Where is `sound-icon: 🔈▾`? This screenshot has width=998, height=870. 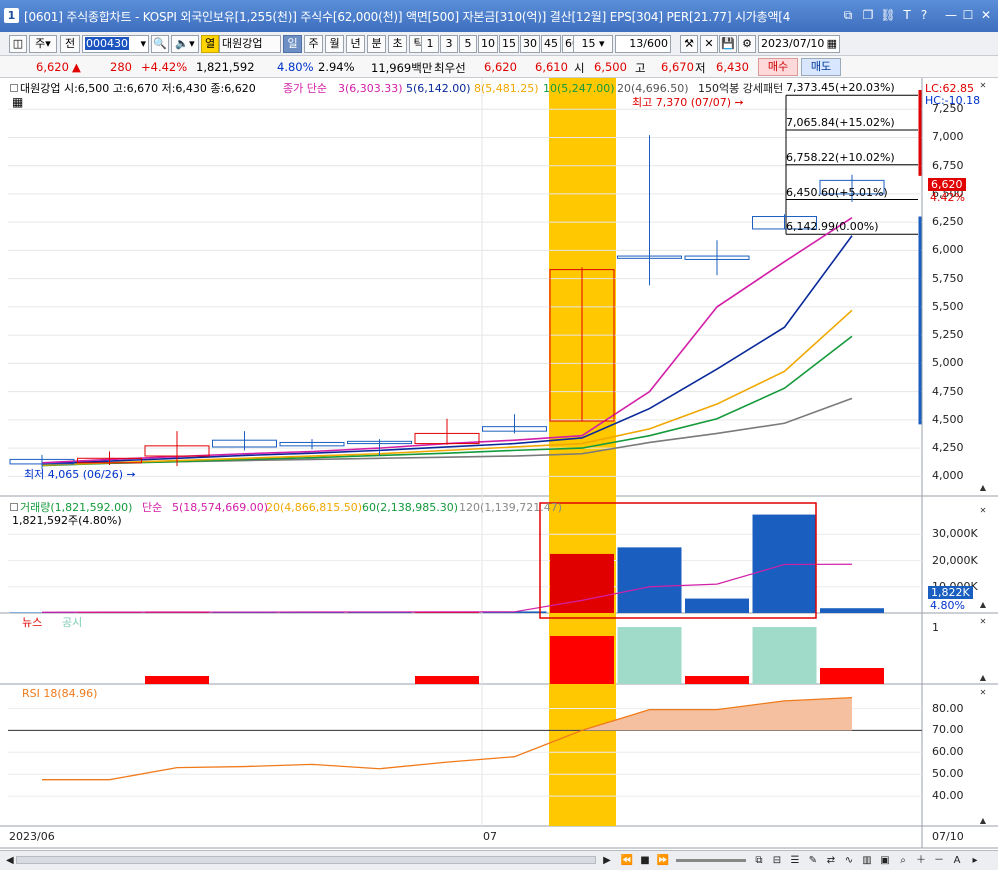
sound-icon: 🔈▾ is located at coordinates (185, 44).